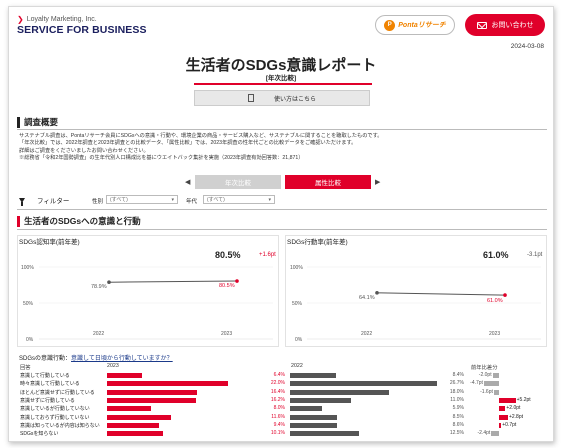 The width and height of the screenshot is (562, 448). Describe the element at coordinates (277, 383) in the screenshot. I see `value-2023: 22.0%` at that location.